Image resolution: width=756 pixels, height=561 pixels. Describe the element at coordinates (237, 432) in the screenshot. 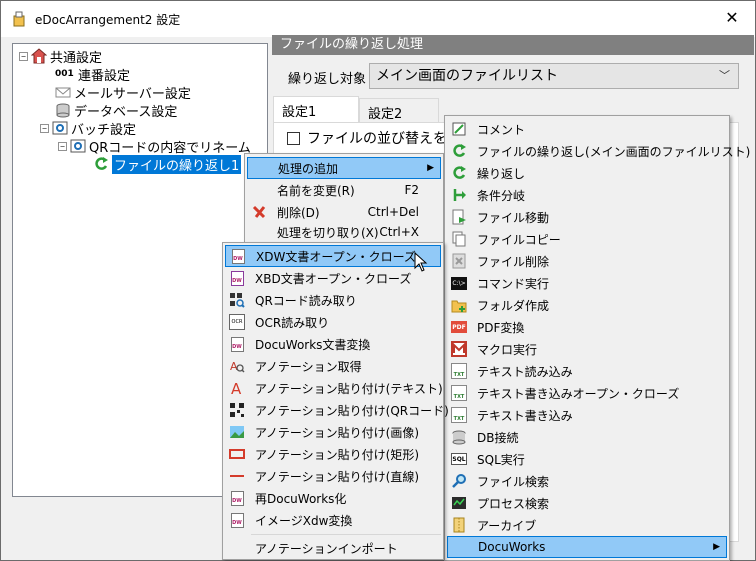

I see `image-icon` at that location.